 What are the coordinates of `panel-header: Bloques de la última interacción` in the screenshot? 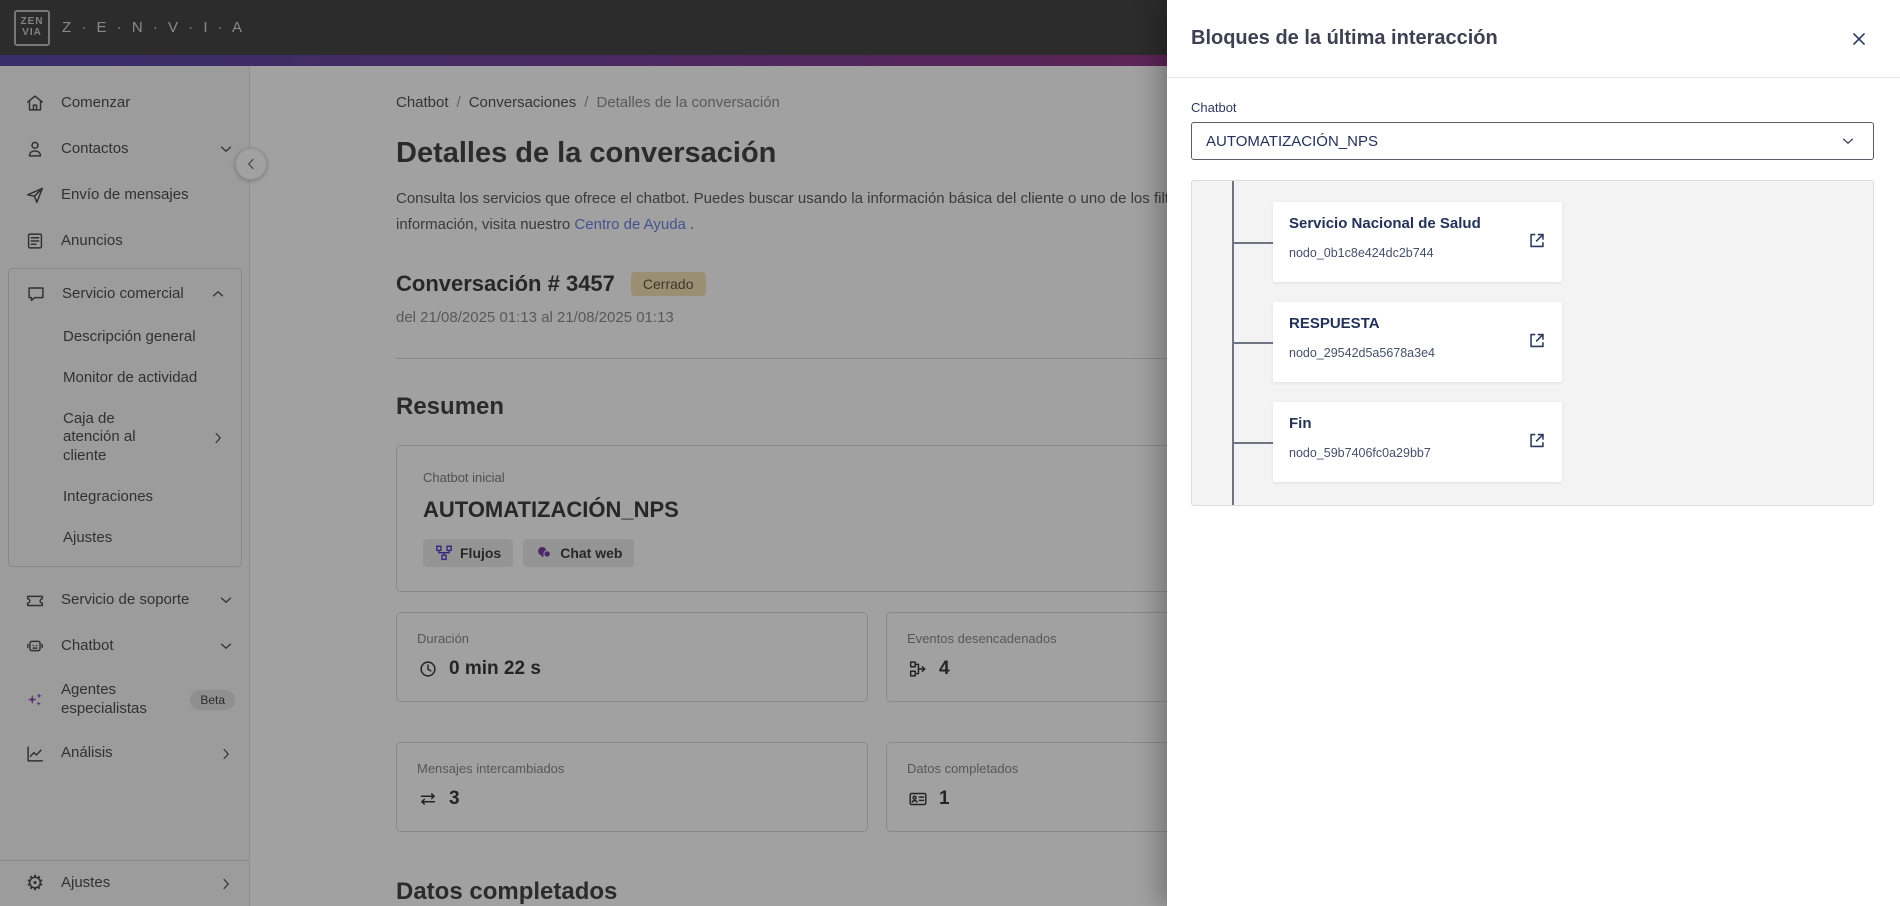 It's located at (1533, 39).